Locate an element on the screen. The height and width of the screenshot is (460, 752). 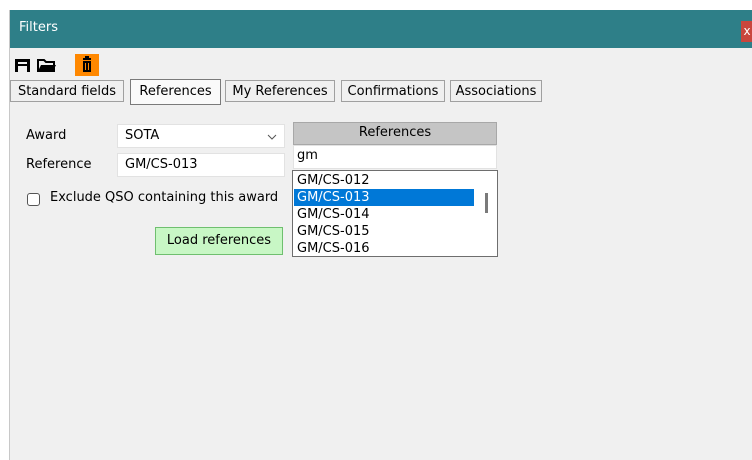
references-search-input: gm is located at coordinates (395, 157).